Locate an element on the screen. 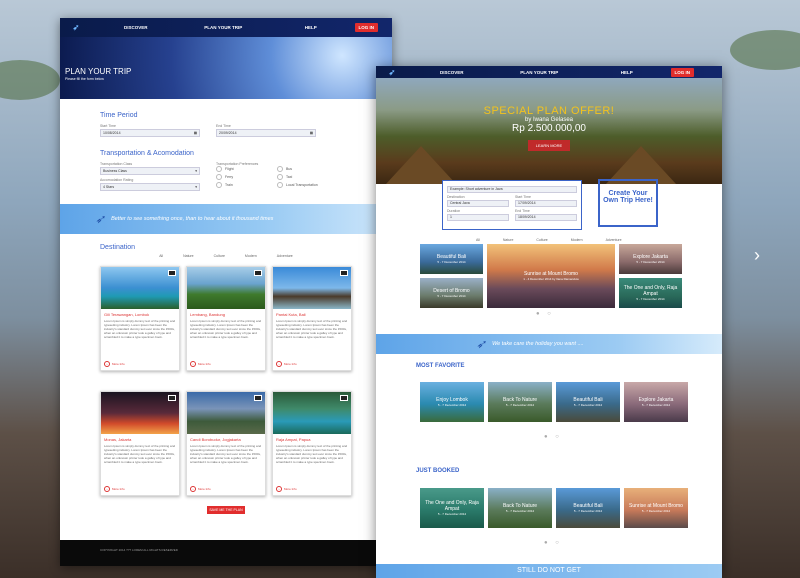 This screenshot has height=578, width=800. destination-label: Destination is located at coordinates (456, 197).